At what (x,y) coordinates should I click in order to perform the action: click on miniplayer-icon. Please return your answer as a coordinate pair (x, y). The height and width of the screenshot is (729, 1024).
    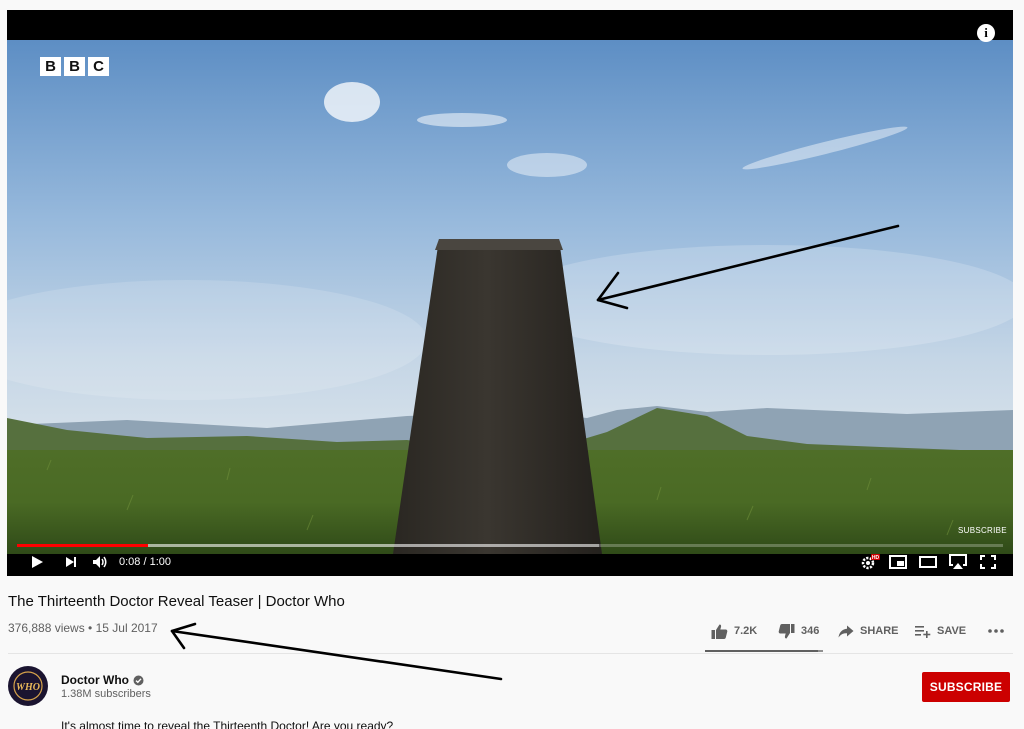
    Looking at the image, I should click on (898, 562).